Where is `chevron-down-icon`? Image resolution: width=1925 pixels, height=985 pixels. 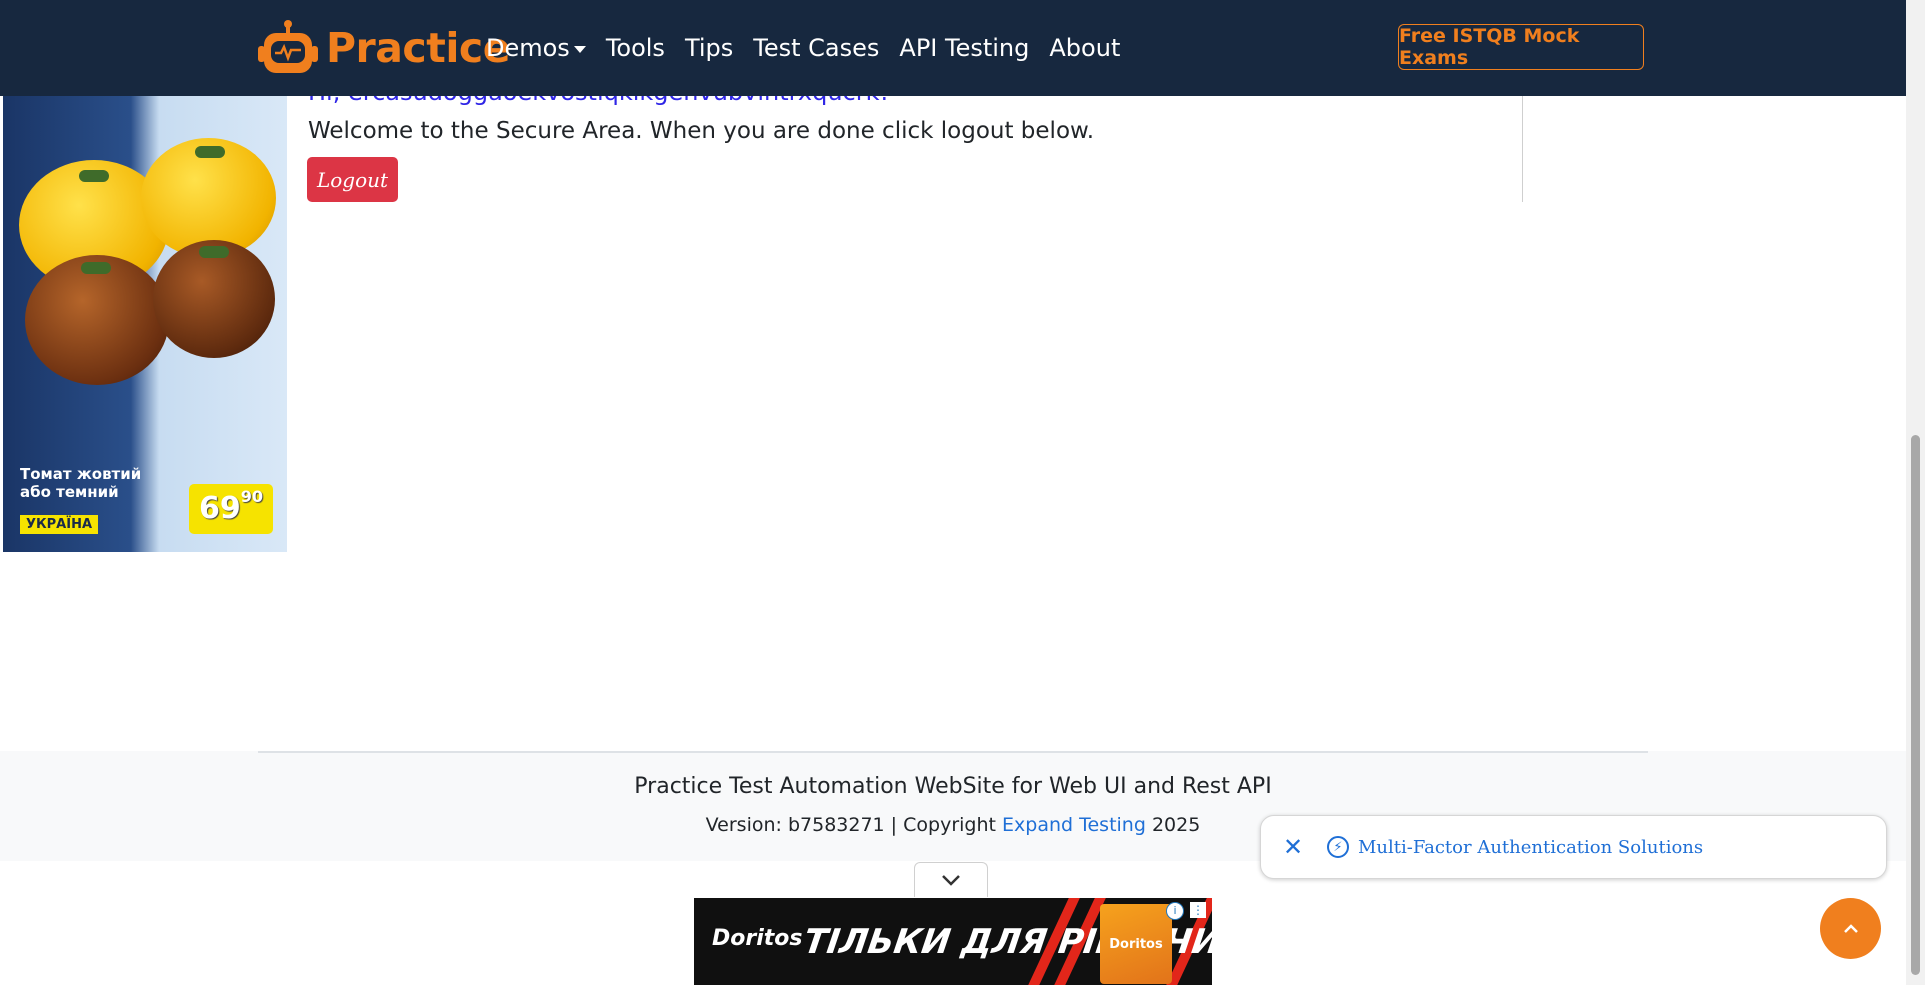
chevron-down-icon is located at coordinates (951, 880).